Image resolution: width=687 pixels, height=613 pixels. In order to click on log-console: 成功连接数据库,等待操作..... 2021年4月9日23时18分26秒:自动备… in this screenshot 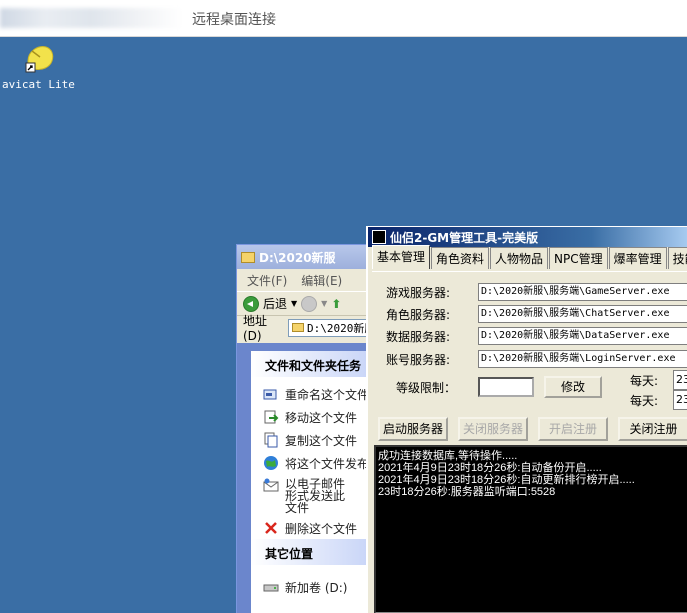, I will do `click(530, 529)`.